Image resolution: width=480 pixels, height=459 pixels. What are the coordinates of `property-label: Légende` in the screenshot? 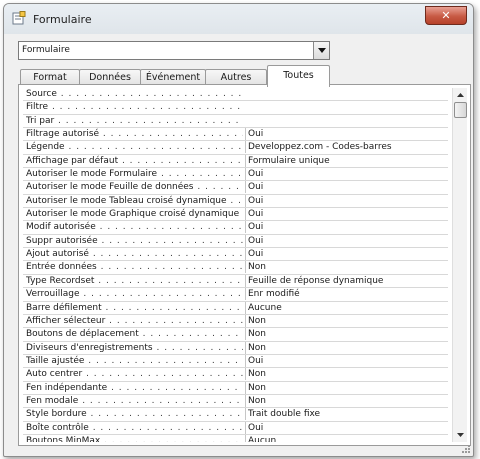 It's located at (45, 147).